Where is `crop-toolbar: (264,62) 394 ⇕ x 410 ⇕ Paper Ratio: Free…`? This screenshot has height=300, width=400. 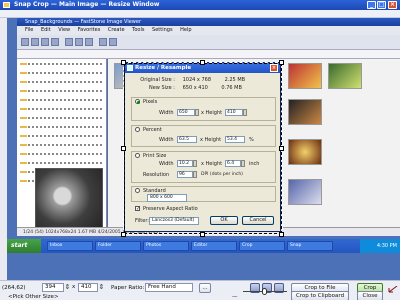 crop-toolbar: (264,62) 394 ⇕ x 410 ⇕ Paper Ratio: Free… is located at coordinates (200, 290).